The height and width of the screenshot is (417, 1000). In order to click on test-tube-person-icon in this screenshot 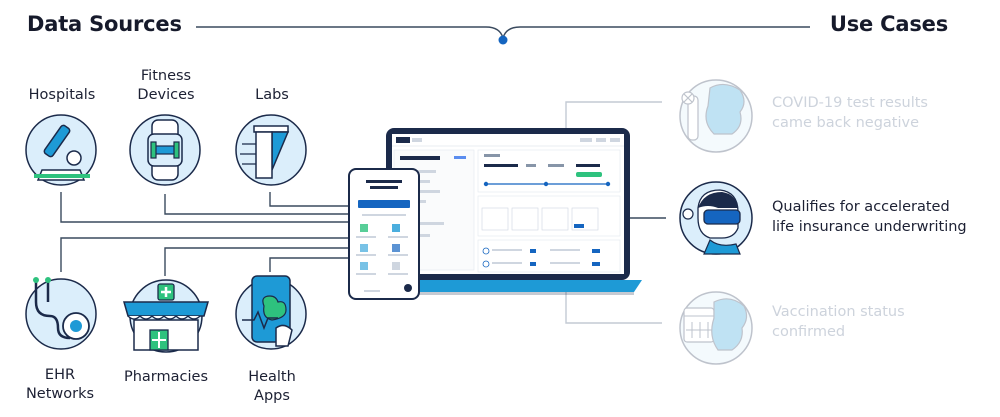, I will do `click(716, 116)`.